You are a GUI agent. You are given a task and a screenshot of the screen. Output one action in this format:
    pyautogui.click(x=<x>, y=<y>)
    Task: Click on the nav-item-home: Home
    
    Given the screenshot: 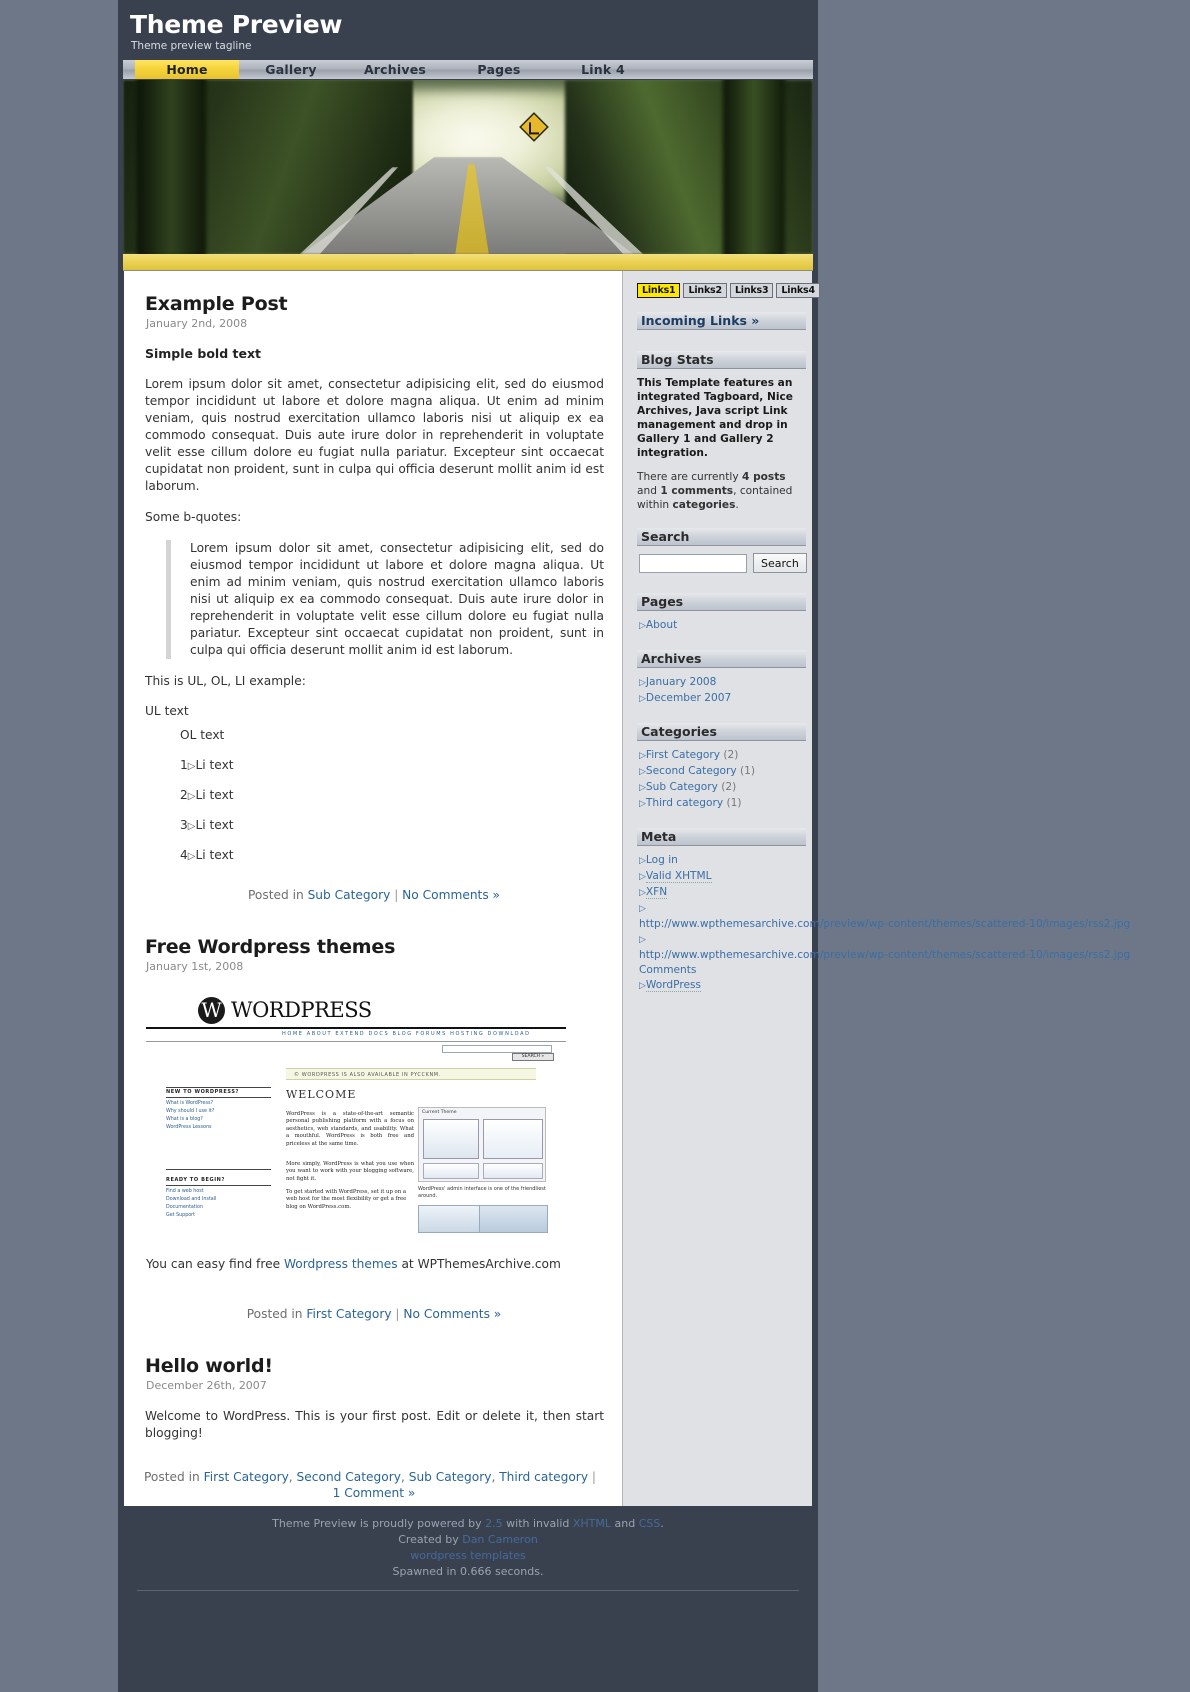 What is the action you would take?
    pyautogui.click(x=187, y=69)
    